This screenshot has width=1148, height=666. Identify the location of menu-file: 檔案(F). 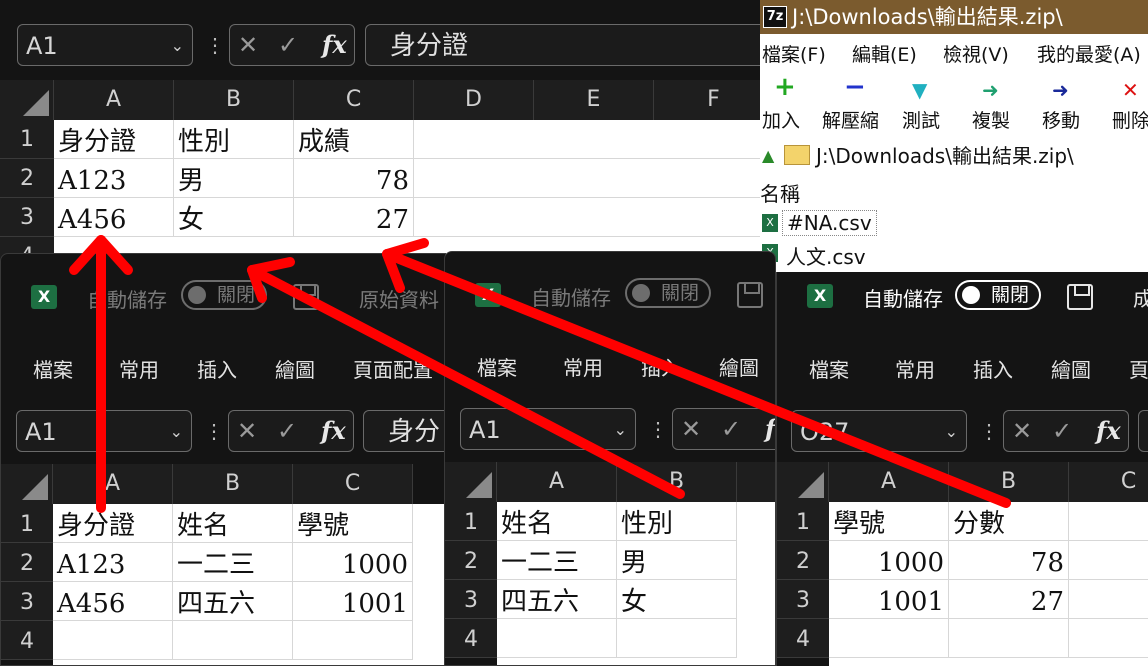
(794, 53).